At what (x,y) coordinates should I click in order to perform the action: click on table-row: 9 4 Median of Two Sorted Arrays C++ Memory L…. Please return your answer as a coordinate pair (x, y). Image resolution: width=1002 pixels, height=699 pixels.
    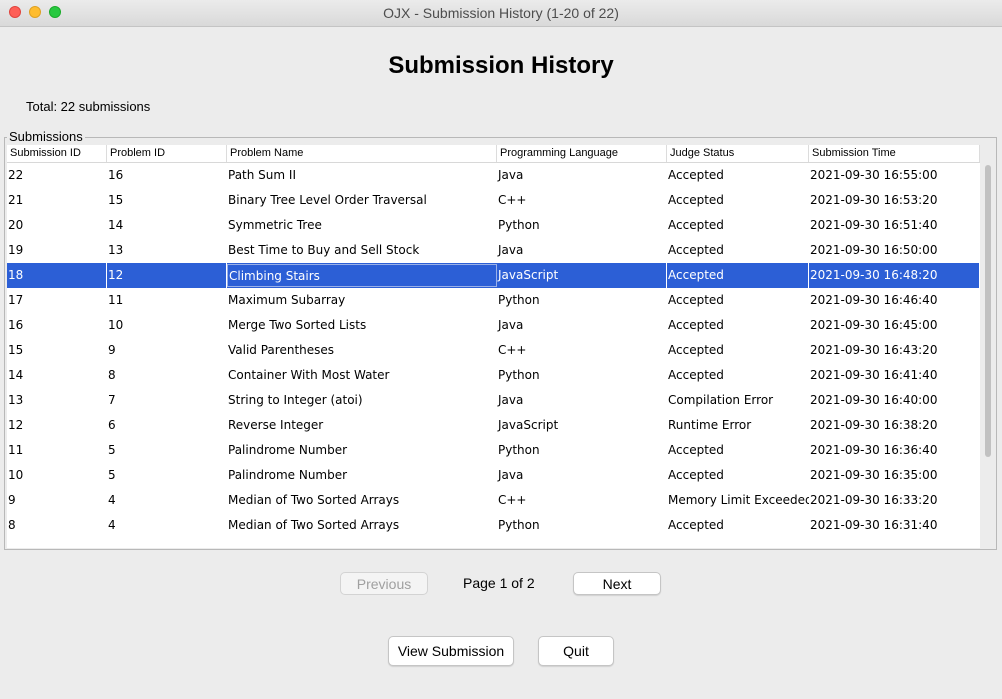
    Looking at the image, I should click on (493, 500).